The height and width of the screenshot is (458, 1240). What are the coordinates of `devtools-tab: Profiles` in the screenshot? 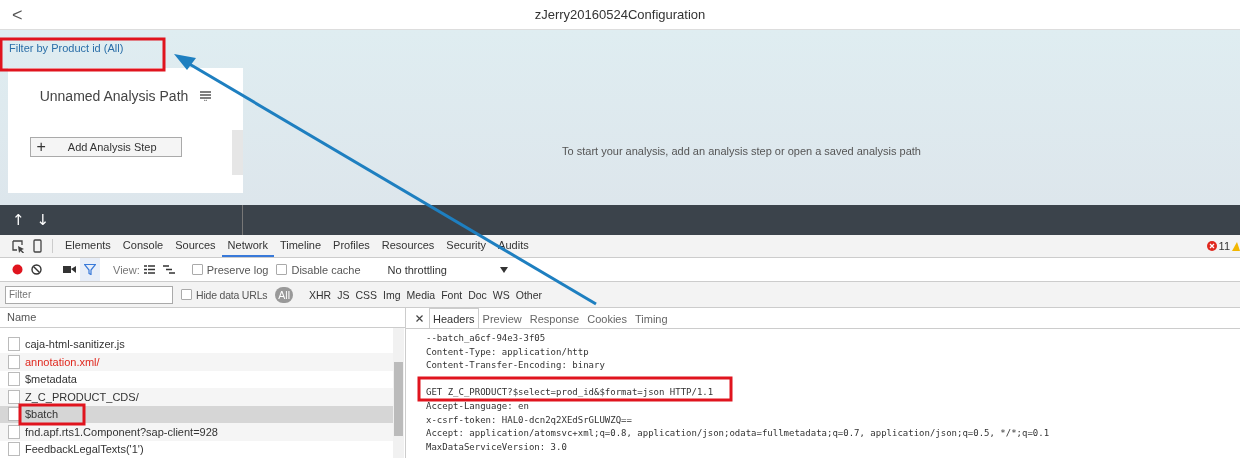 It's located at (351, 246).